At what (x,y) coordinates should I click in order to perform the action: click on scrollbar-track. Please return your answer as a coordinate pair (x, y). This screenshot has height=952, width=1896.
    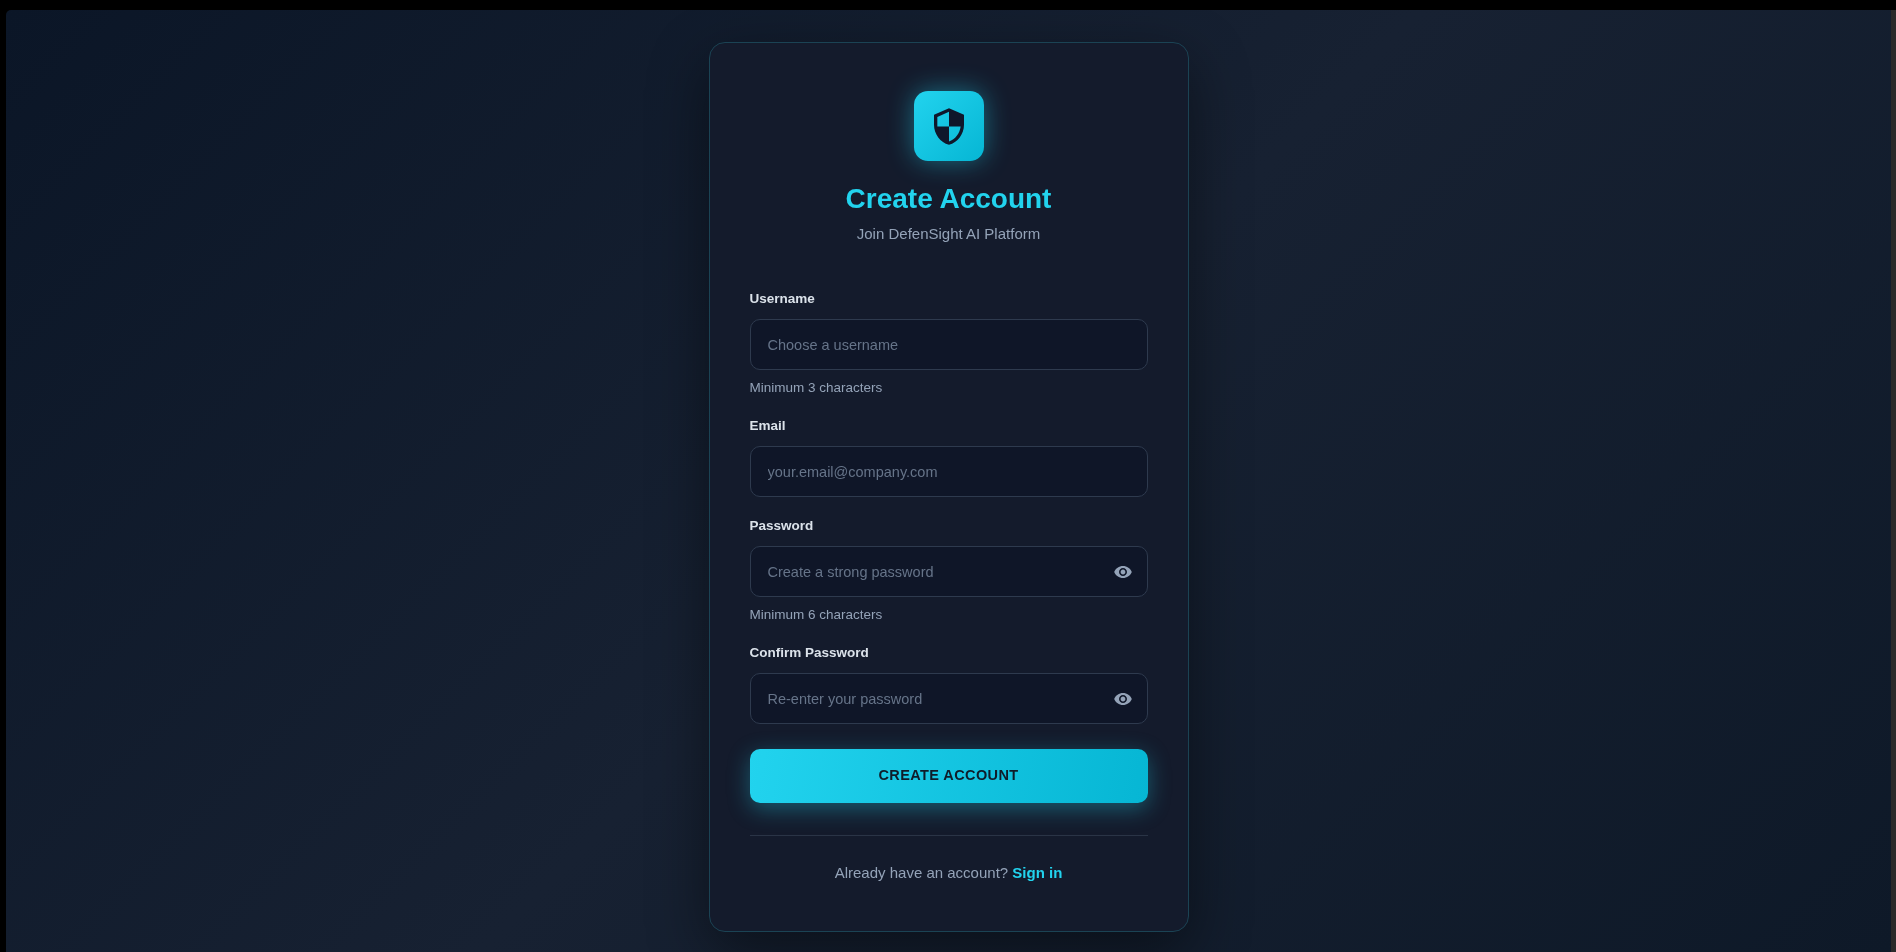
    Looking at the image, I should click on (1893, 481).